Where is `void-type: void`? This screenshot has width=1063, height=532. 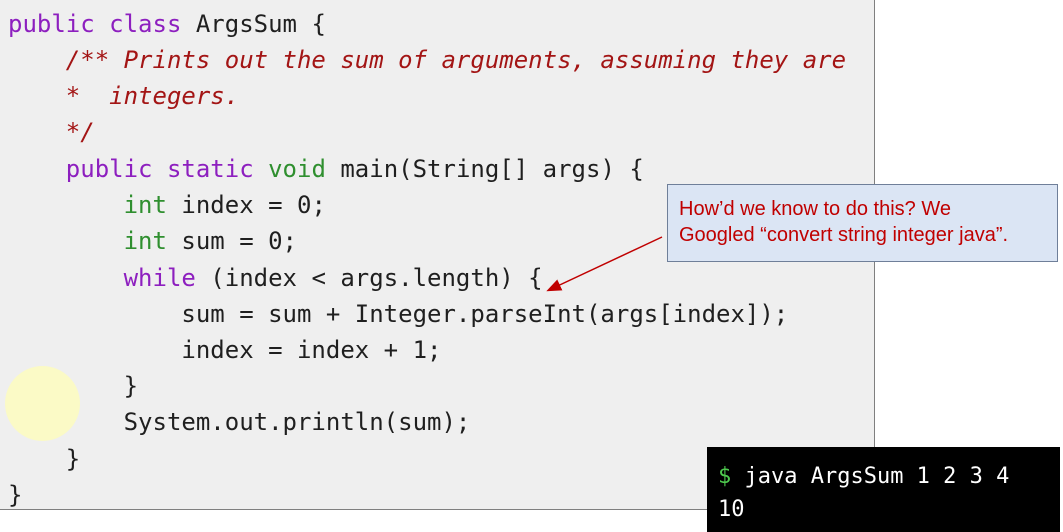
void-type: void is located at coordinates (297, 169).